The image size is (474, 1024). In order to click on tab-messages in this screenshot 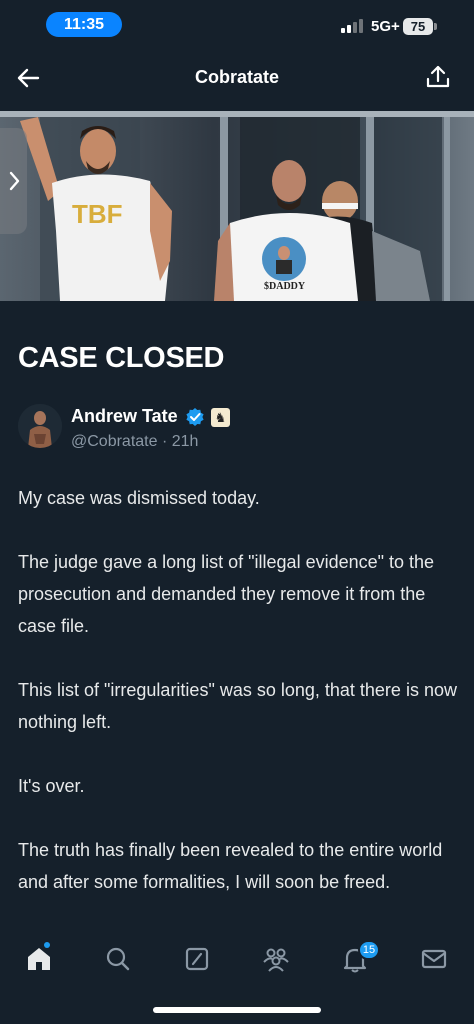, I will do `click(434, 959)`.